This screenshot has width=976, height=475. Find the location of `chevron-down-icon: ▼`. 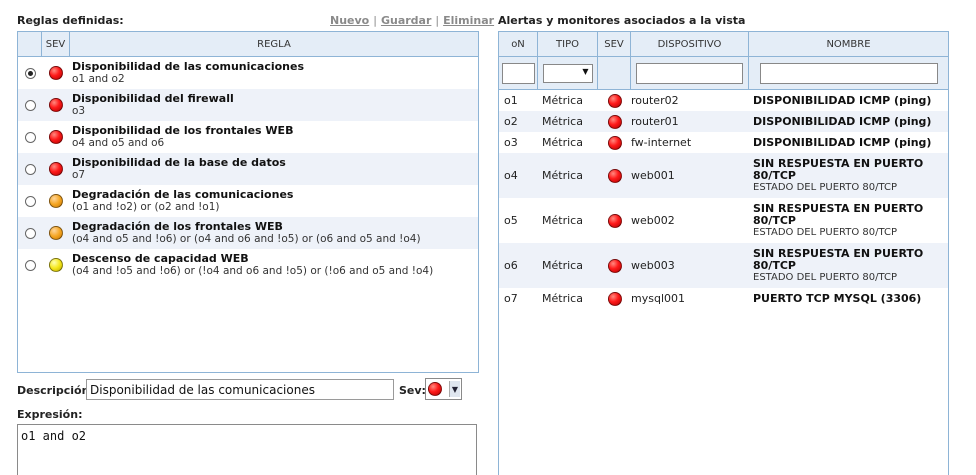

chevron-down-icon: ▼ is located at coordinates (454, 389).